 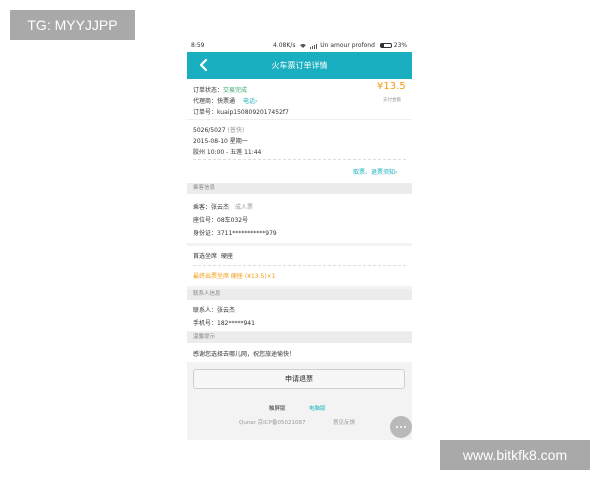 I want to click on order-price: ¥13.5, so click(x=391, y=86).